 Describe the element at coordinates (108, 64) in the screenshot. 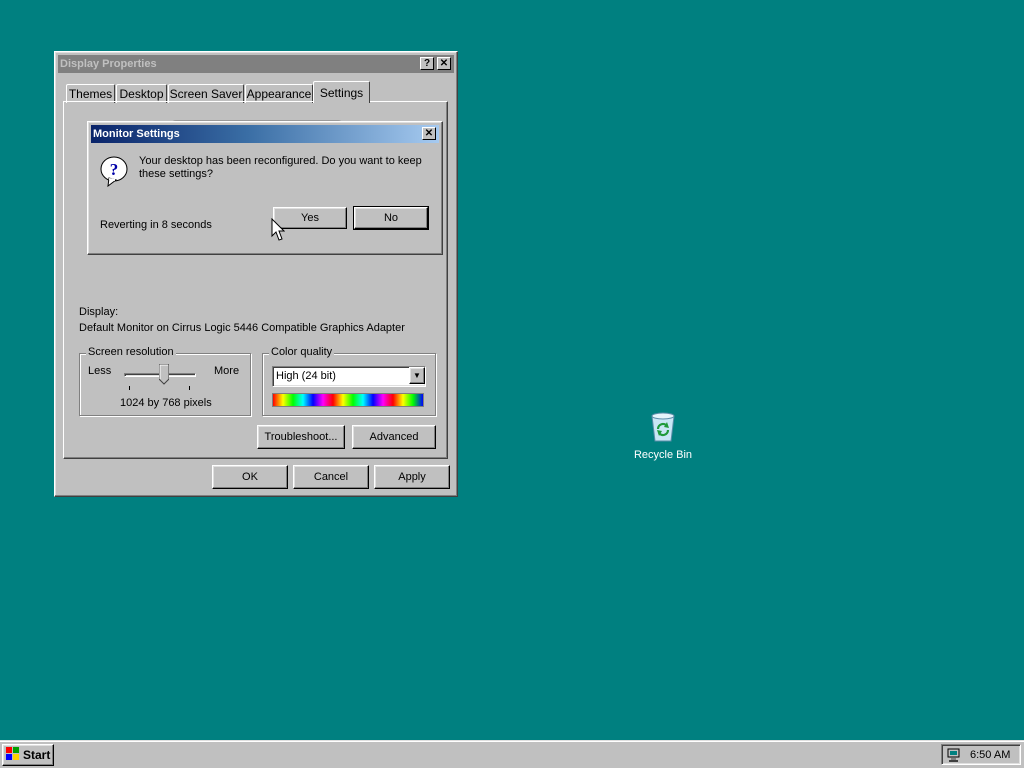

I see `window-title: Display Properties` at that location.